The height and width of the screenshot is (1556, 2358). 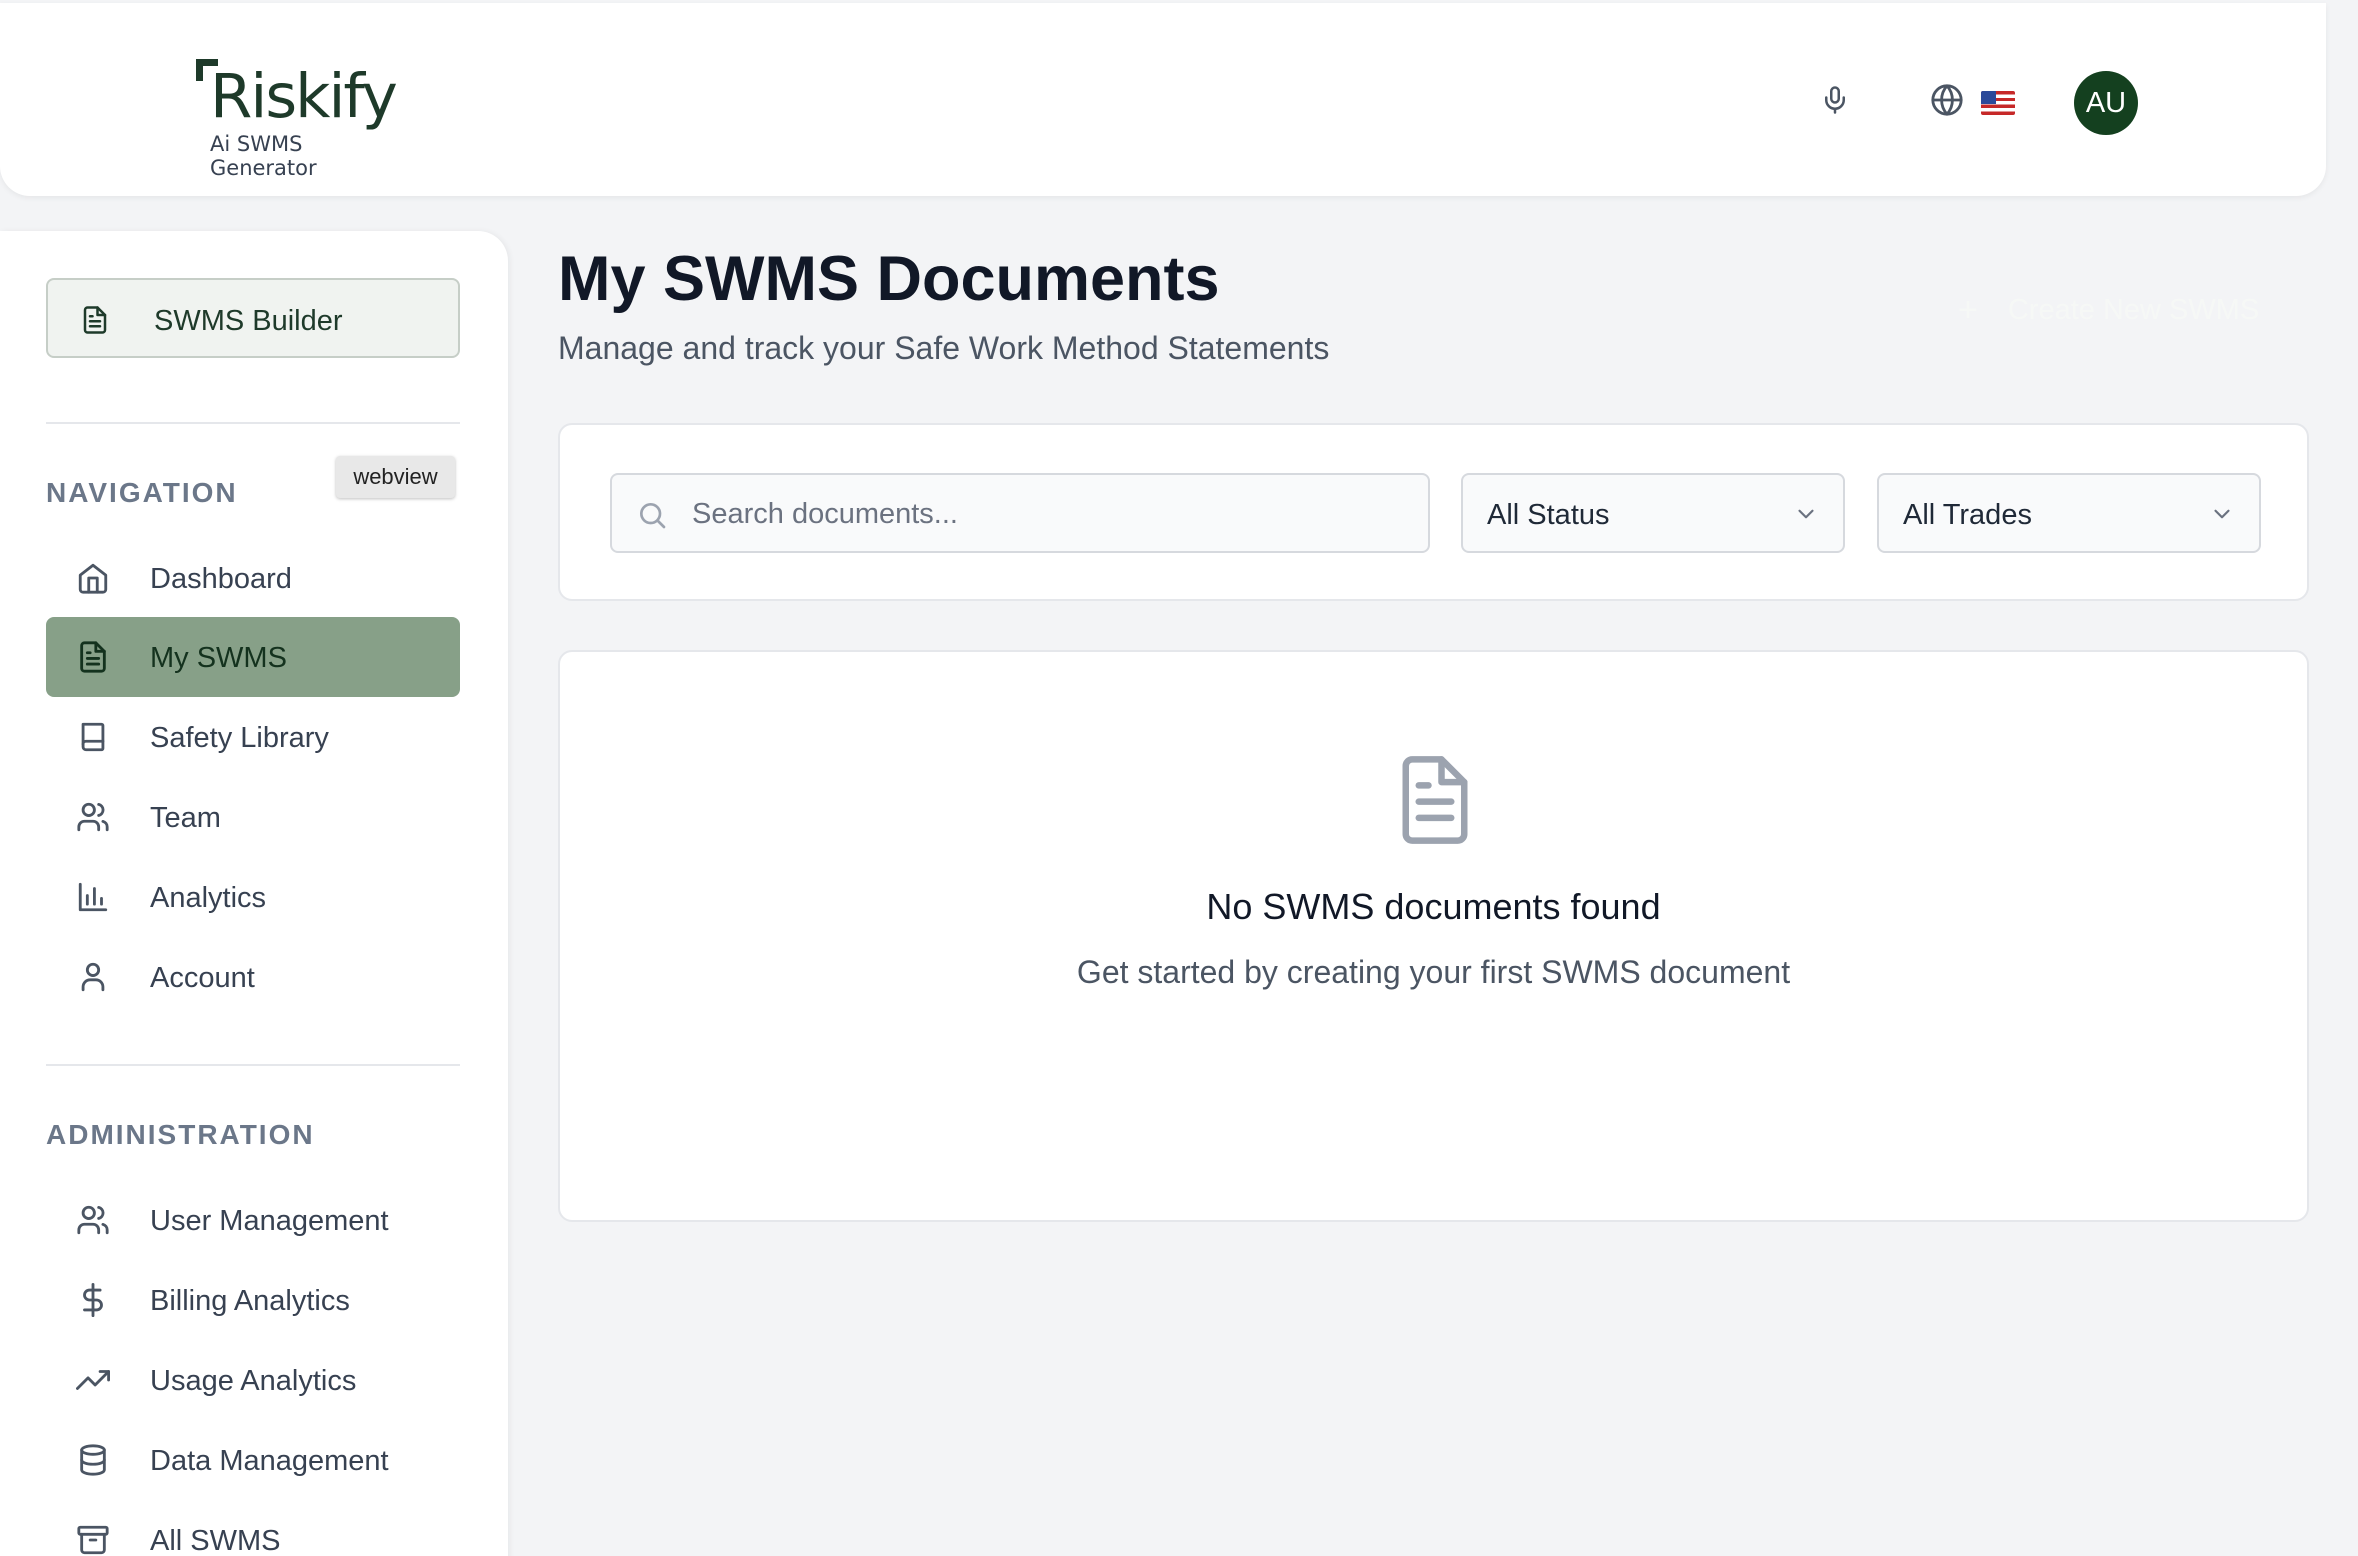 I want to click on sidebar-item-user-management: User Management, so click(x=253, y=1220).